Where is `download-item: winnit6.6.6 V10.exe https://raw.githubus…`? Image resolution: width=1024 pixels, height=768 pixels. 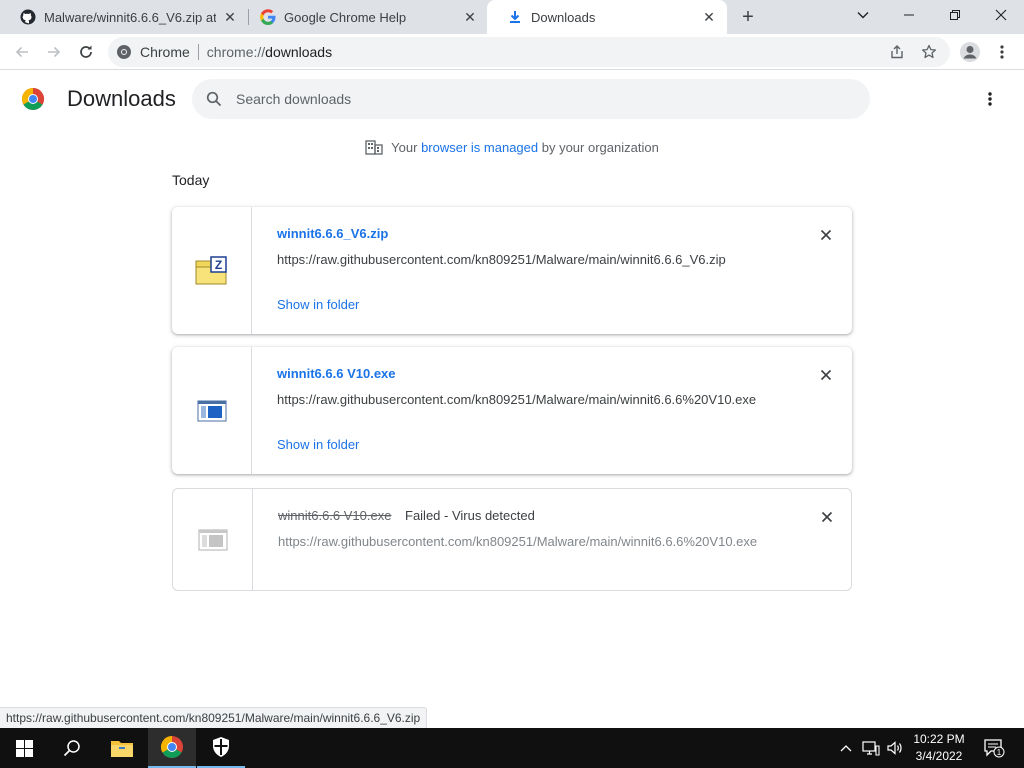
download-item: winnit6.6.6 V10.exe https://raw.githubus… is located at coordinates (512, 410).